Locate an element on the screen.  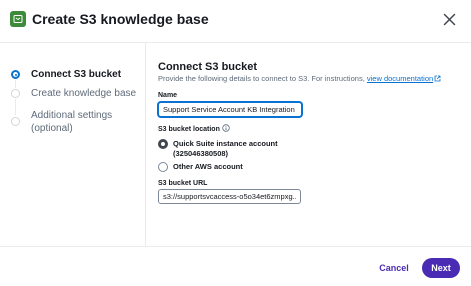
url-label: S3 bucket URL is located at coordinates (183, 183).